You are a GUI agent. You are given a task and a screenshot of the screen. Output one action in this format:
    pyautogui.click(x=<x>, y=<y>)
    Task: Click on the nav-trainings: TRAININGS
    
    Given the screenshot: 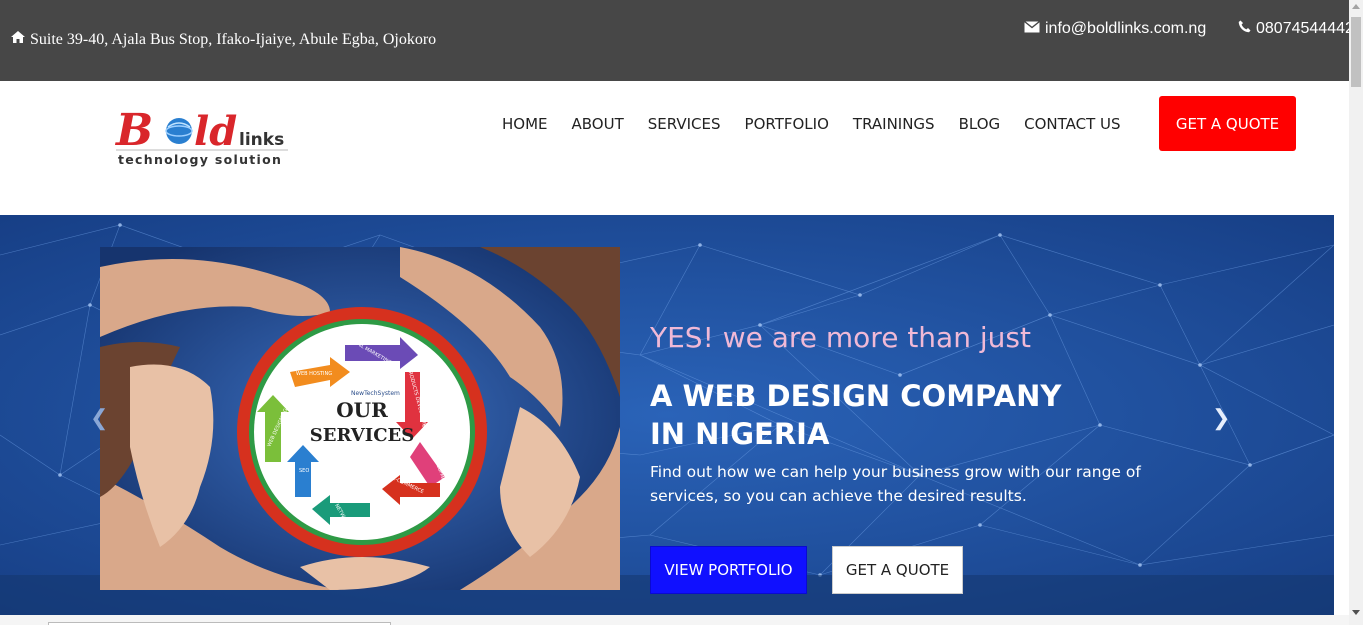 What is the action you would take?
    pyautogui.click(x=894, y=124)
    